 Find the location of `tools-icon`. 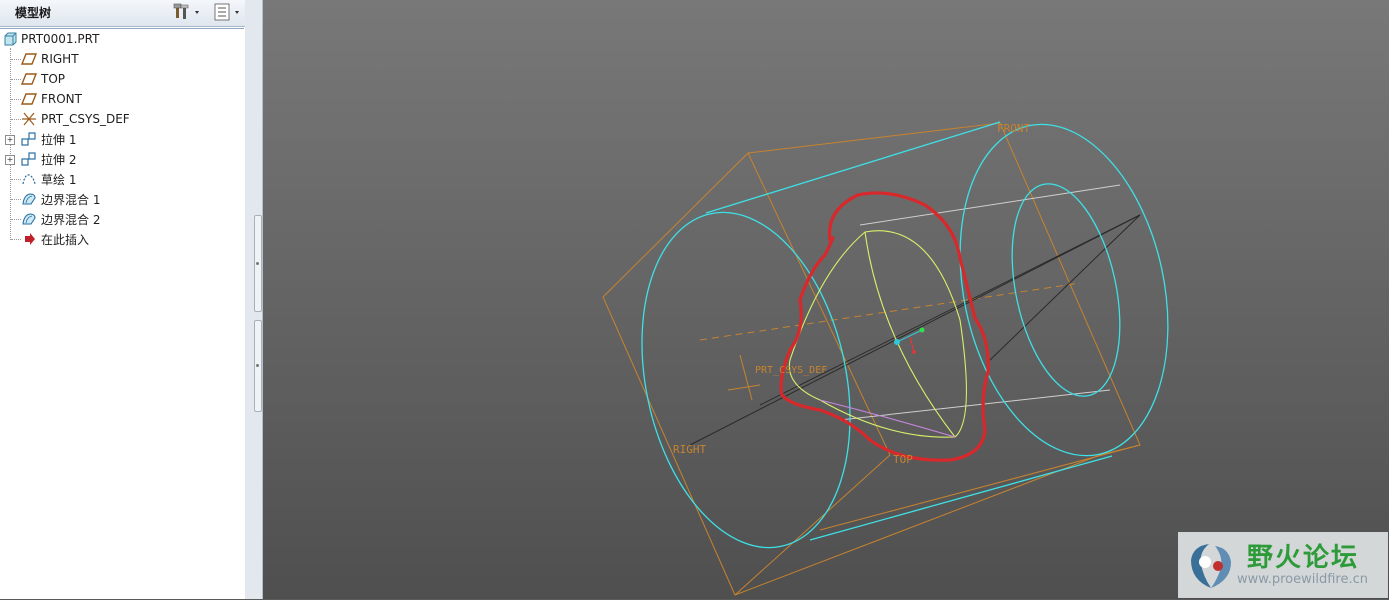

tools-icon is located at coordinates (186, 11).